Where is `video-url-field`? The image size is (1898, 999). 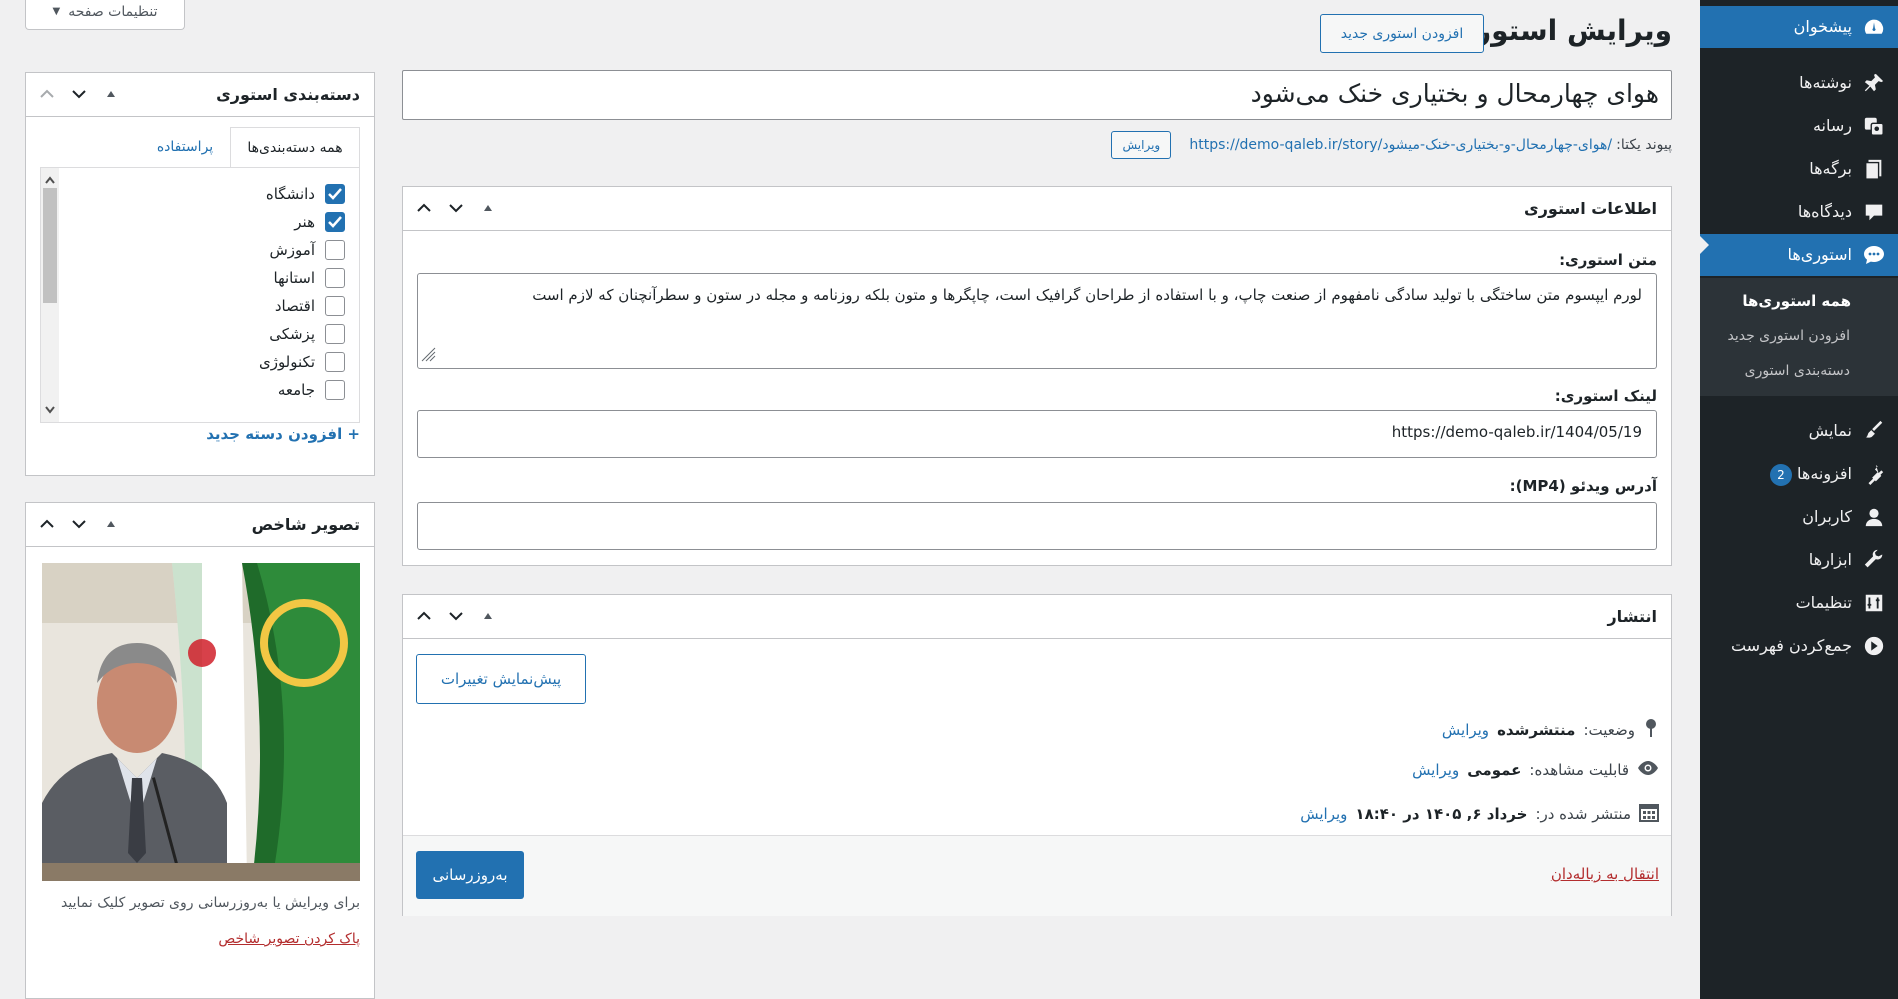 video-url-field is located at coordinates (1037, 526).